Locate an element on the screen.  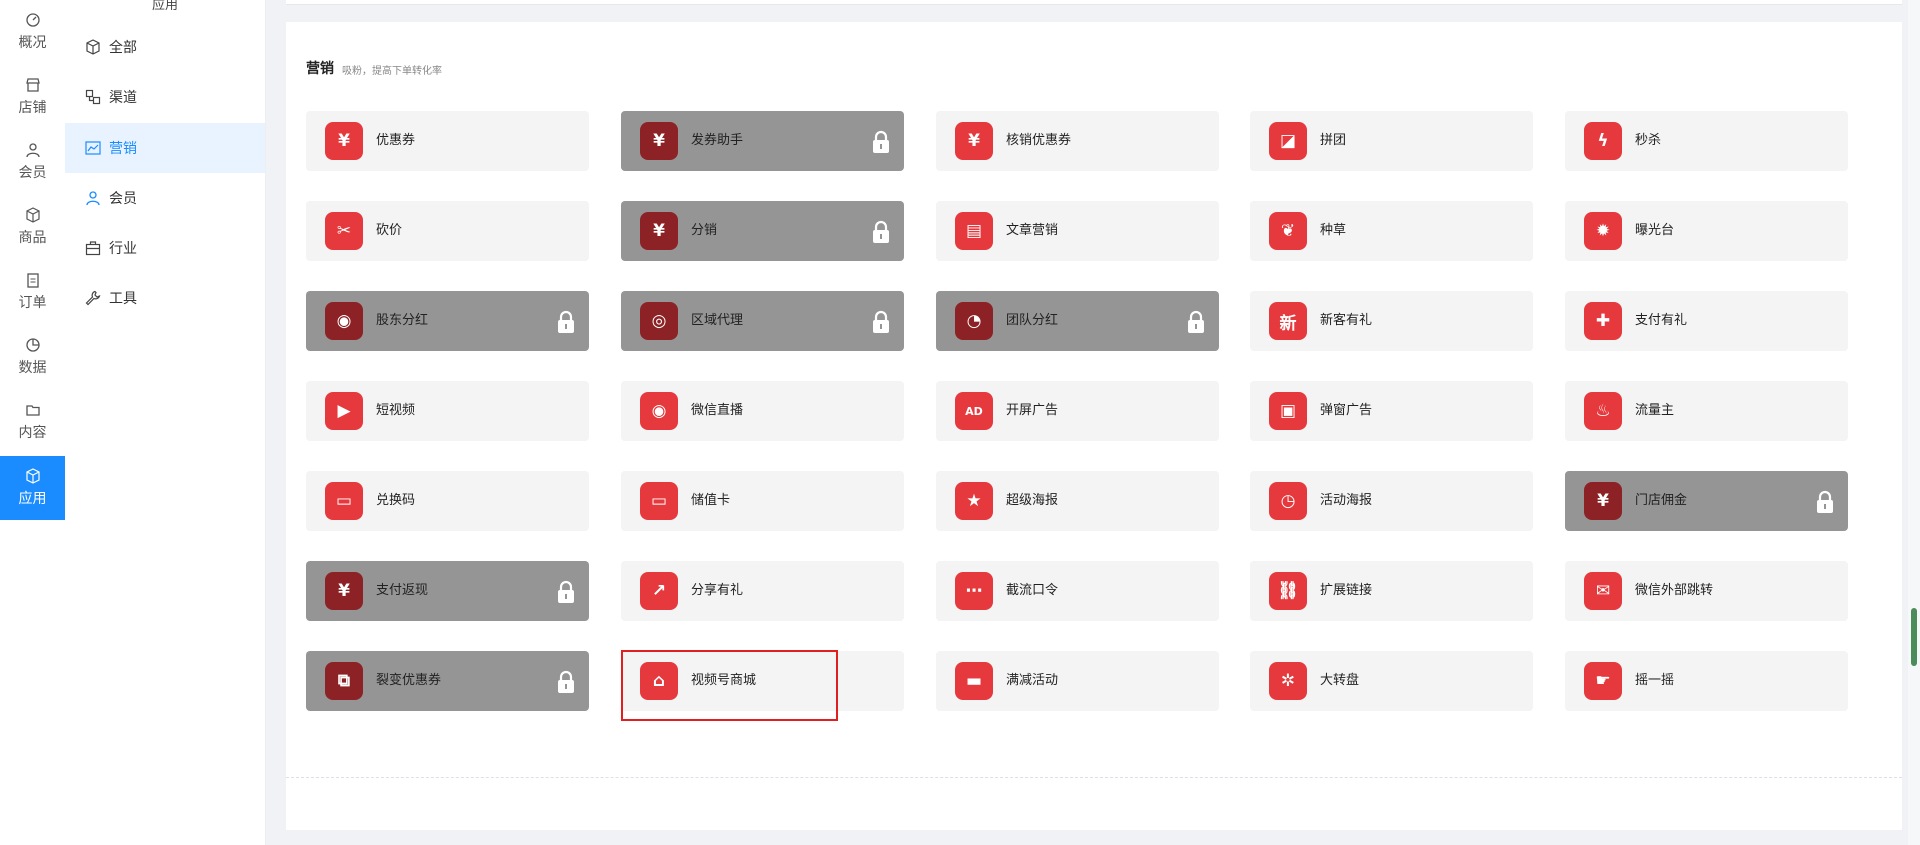
subnav-title: 应用 is located at coordinates (164, 6).